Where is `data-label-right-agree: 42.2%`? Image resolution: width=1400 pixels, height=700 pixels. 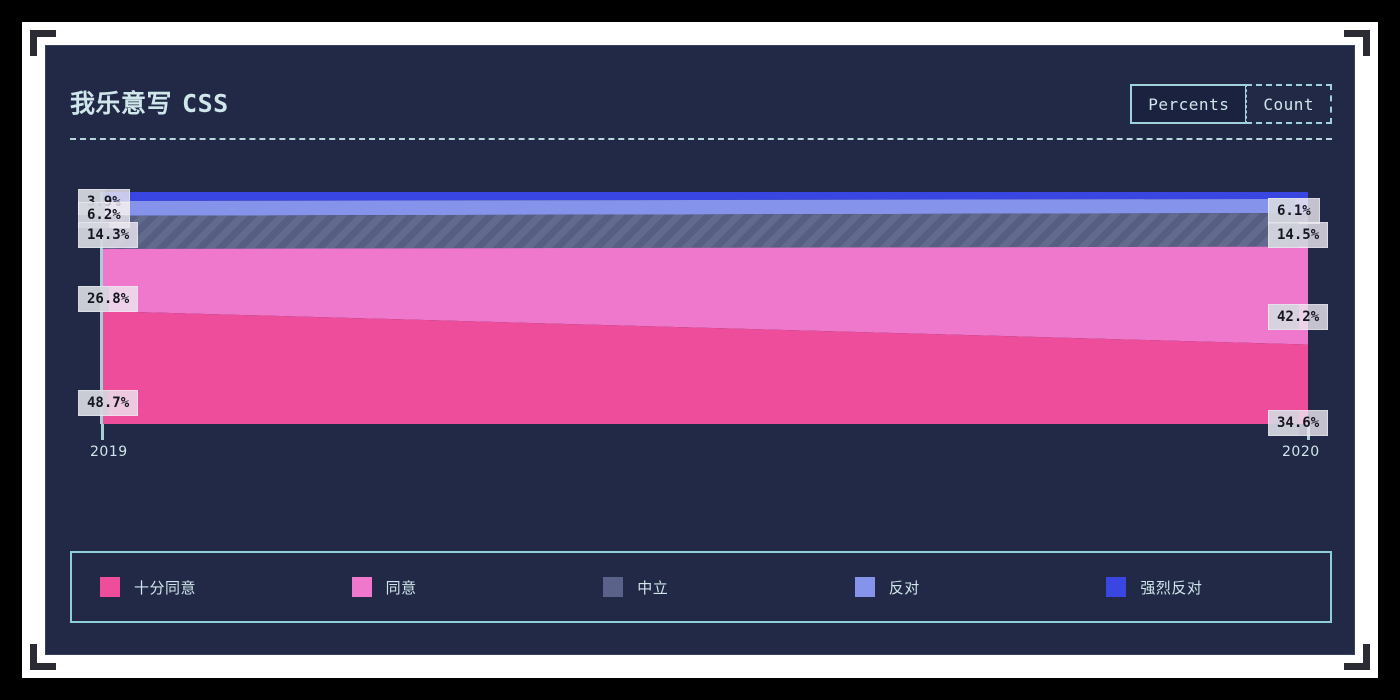
data-label-right-agree: 42.2% is located at coordinates (1298, 317).